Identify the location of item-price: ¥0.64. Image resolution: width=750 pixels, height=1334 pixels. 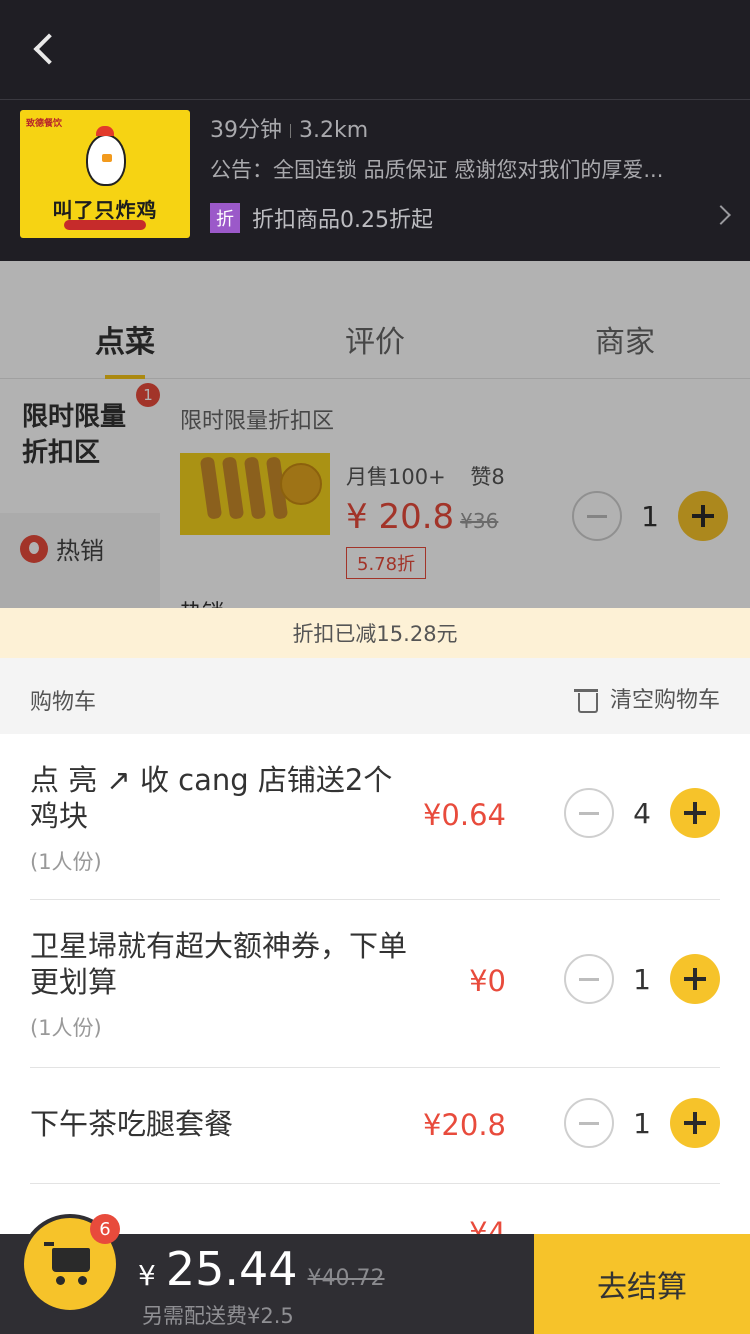
(464, 815).